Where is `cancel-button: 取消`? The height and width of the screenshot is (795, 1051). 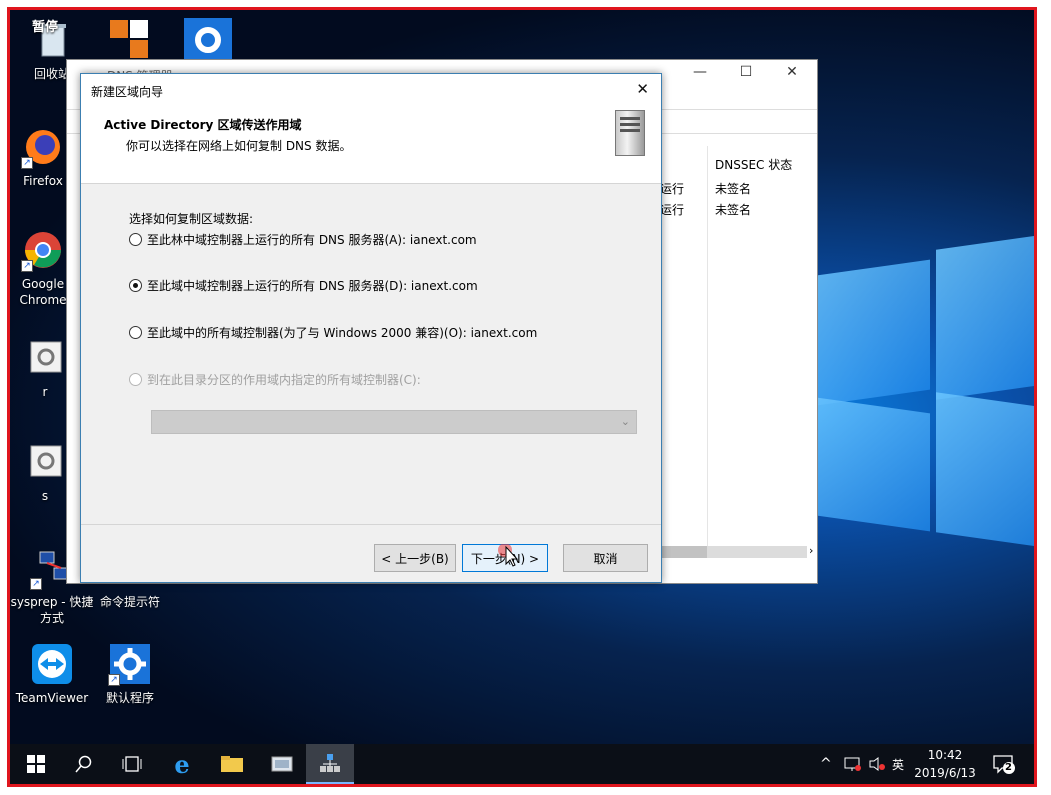 cancel-button: 取消 is located at coordinates (605, 558).